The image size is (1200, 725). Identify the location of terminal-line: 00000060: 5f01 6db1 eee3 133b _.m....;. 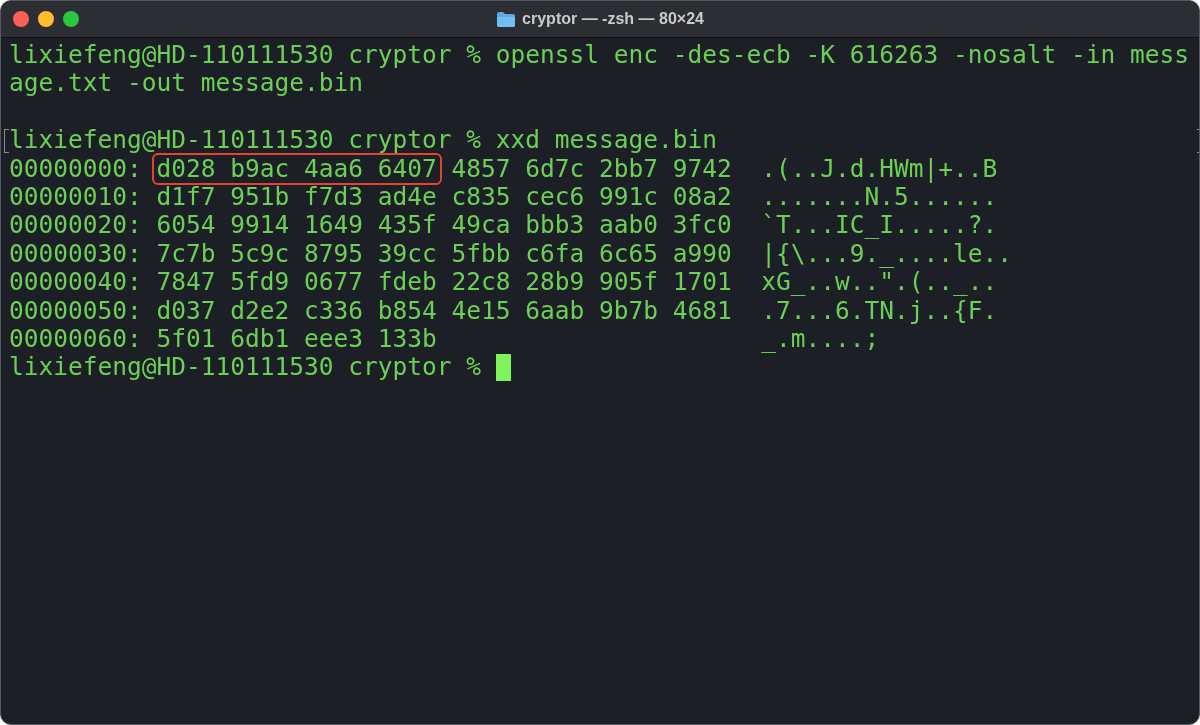
(444, 339).